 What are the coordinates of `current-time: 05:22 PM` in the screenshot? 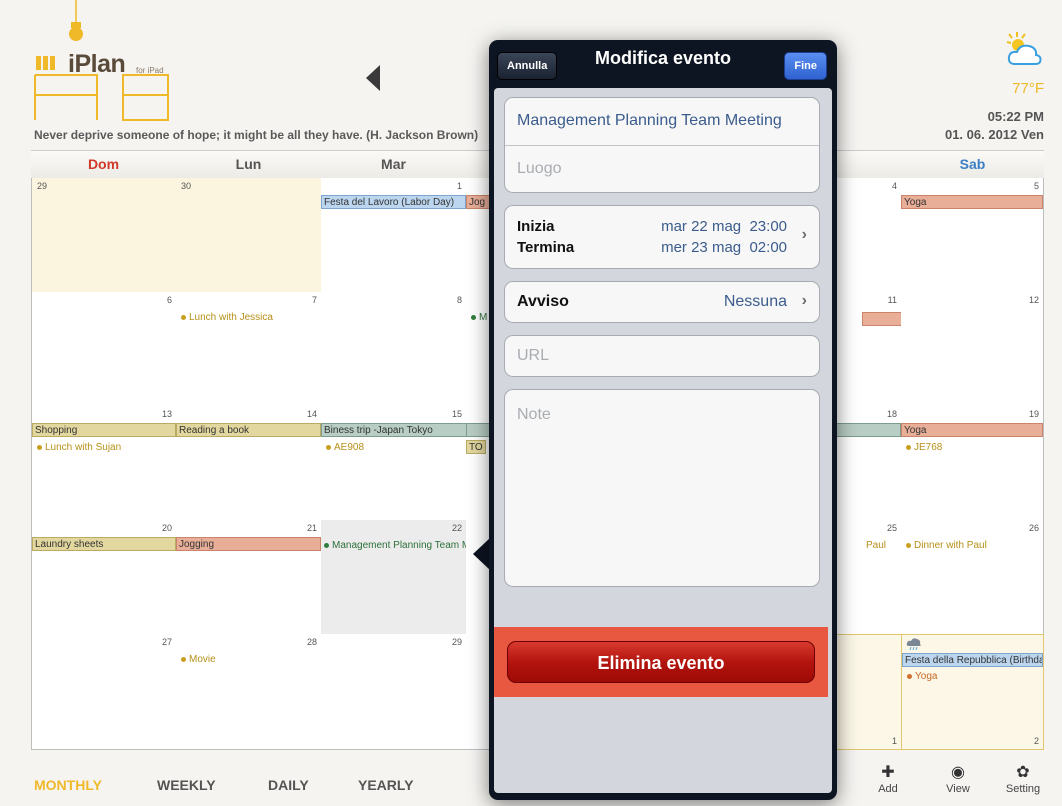 It's located at (1015, 116).